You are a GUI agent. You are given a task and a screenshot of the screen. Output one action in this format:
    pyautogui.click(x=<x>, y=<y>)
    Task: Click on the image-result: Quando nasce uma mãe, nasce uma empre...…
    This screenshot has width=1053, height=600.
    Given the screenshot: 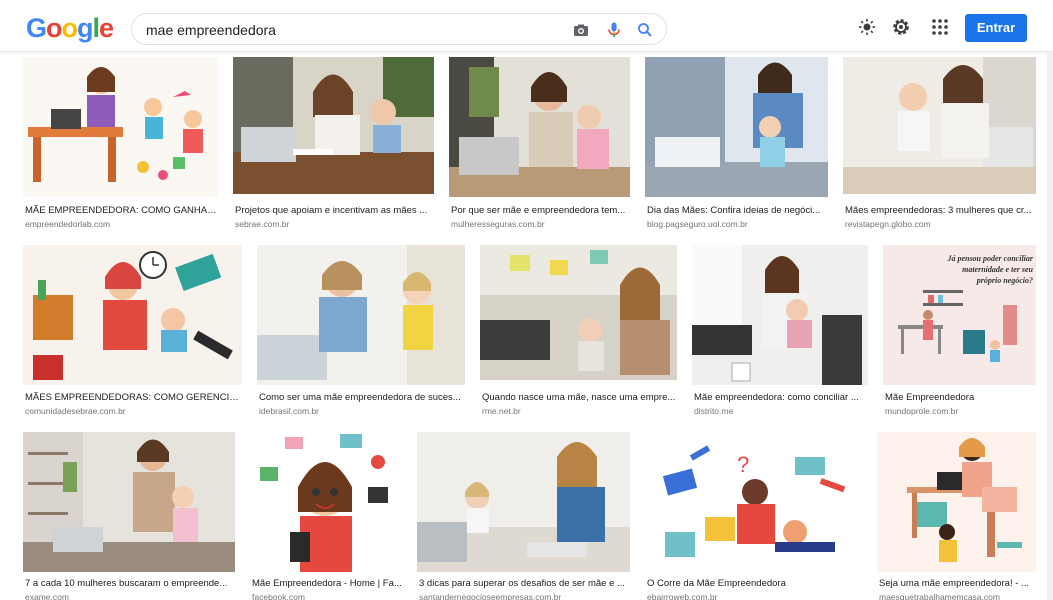 What is the action you would take?
    pyautogui.click(x=578, y=332)
    